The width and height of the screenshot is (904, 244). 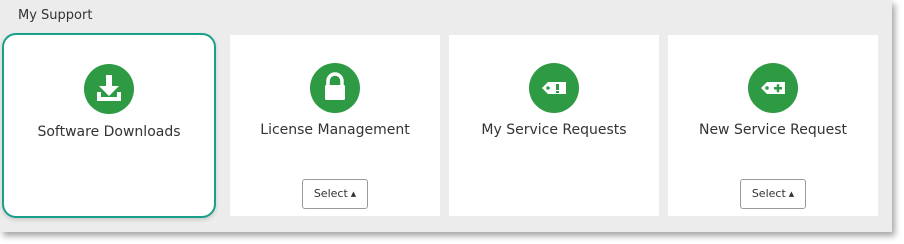 I want to click on card-label: Software Downloads, so click(x=109, y=132).